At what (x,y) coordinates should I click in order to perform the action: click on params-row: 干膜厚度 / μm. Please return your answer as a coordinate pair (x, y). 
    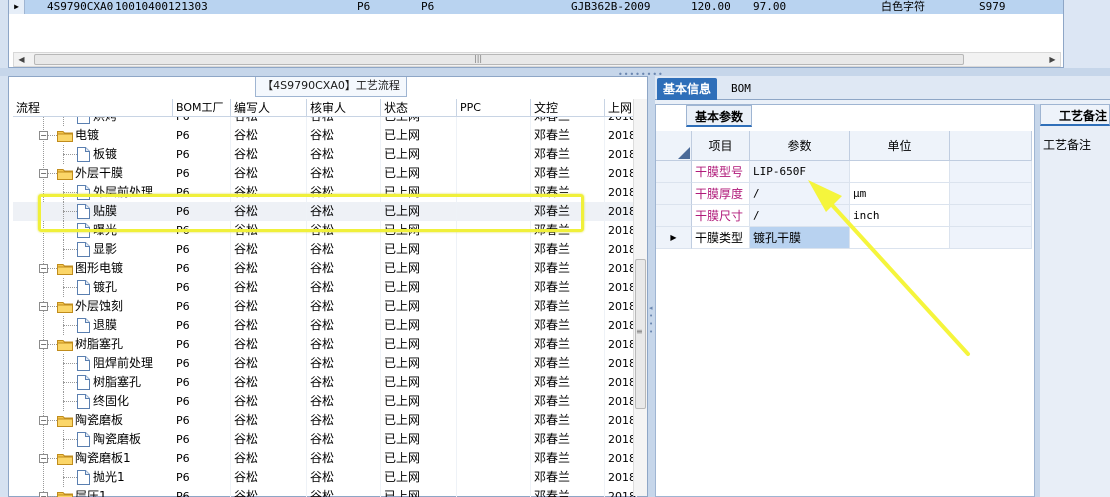
    Looking at the image, I should click on (844, 194).